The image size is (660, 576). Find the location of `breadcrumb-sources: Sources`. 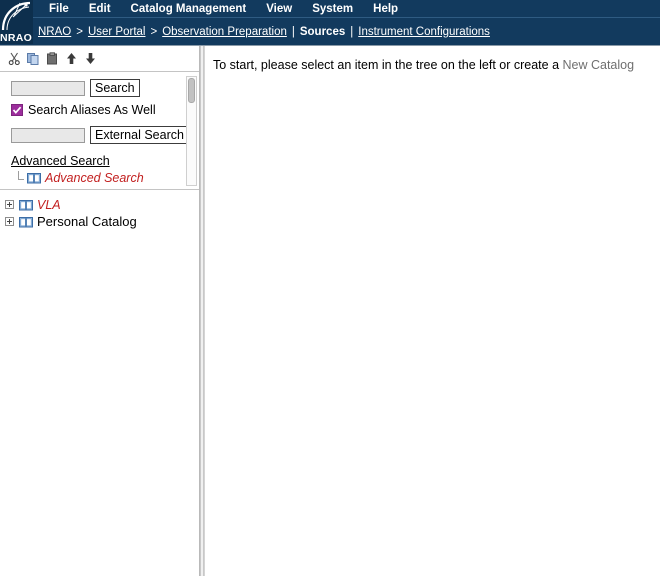

breadcrumb-sources: Sources is located at coordinates (322, 31).